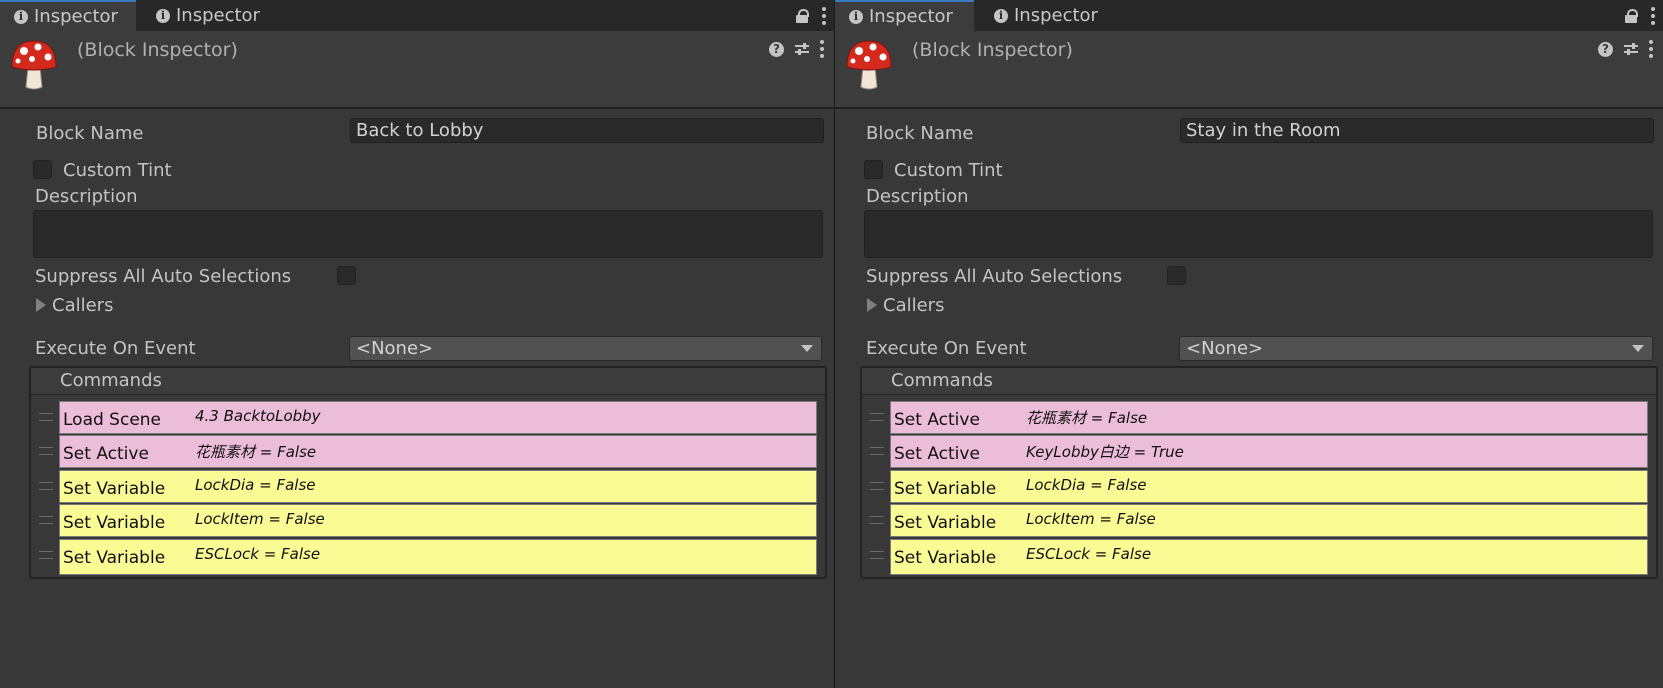 The width and height of the screenshot is (1663, 688). What do you see at coordinates (587, 130) in the screenshot?
I see `block-name-field: Back to Lobby` at bounding box center [587, 130].